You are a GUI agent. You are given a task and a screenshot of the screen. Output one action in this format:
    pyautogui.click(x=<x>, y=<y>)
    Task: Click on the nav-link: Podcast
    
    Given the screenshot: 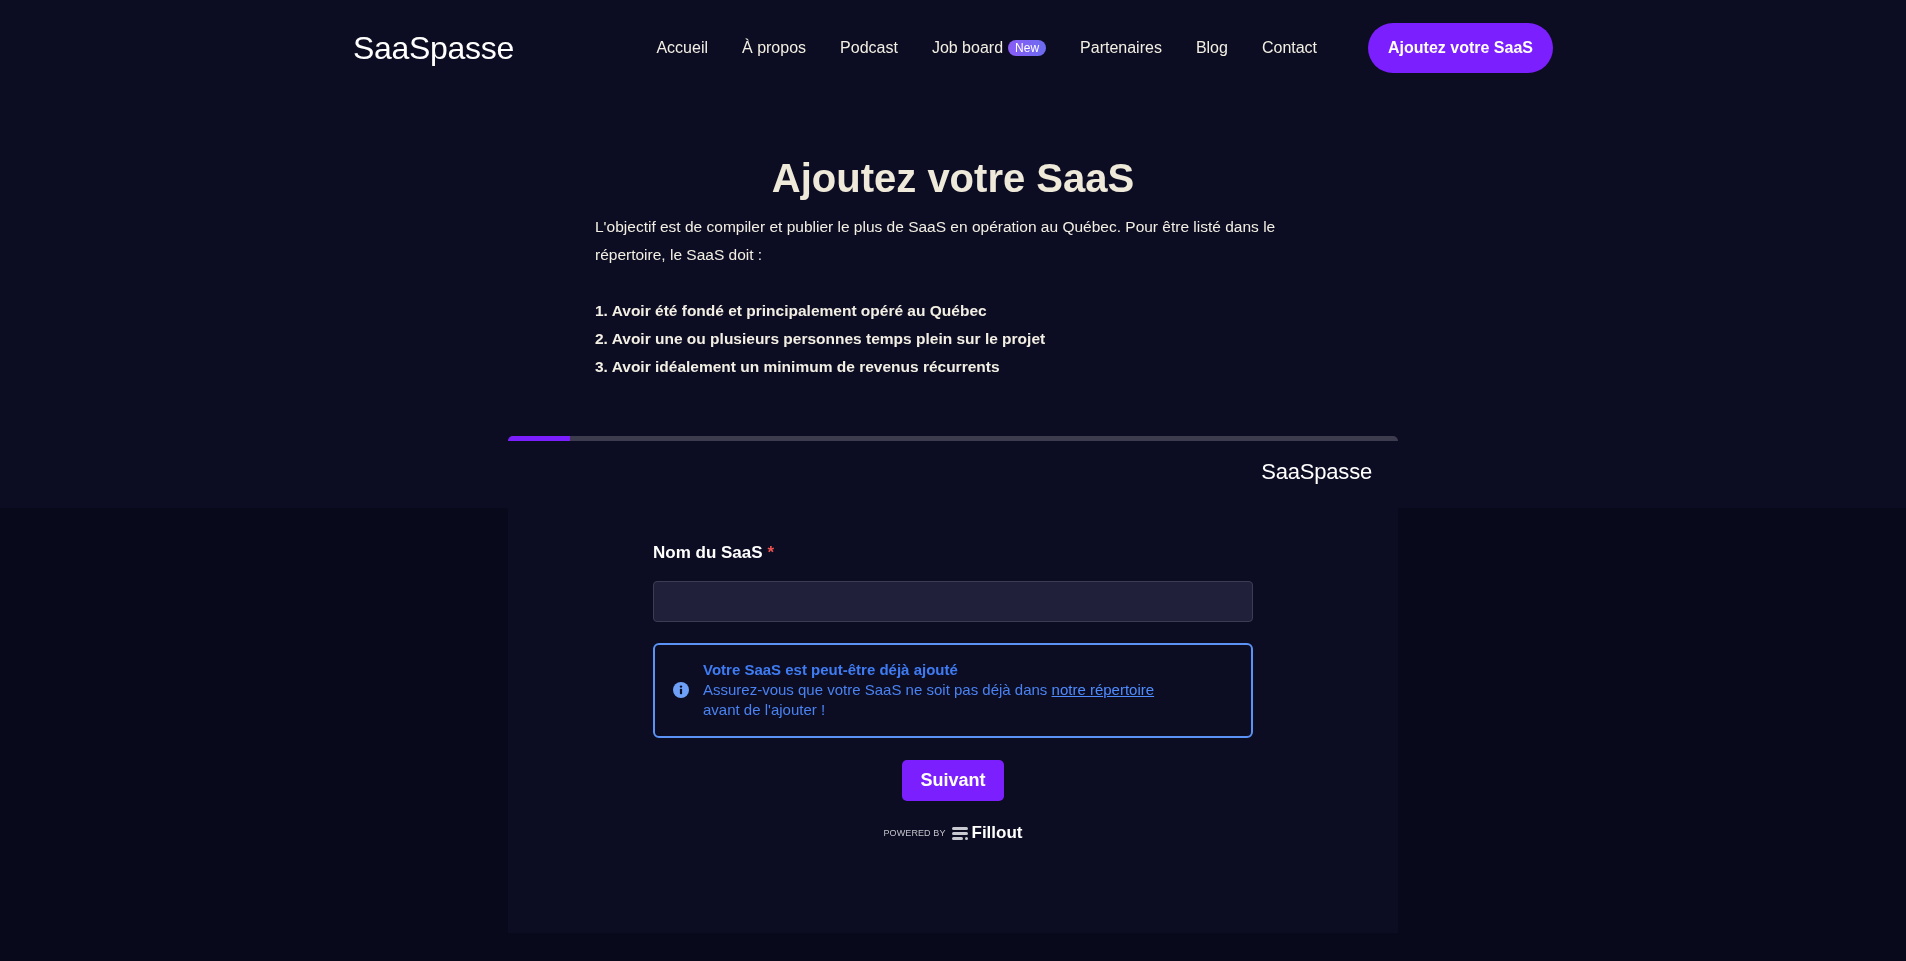 What is the action you would take?
    pyautogui.click(x=869, y=48)
    